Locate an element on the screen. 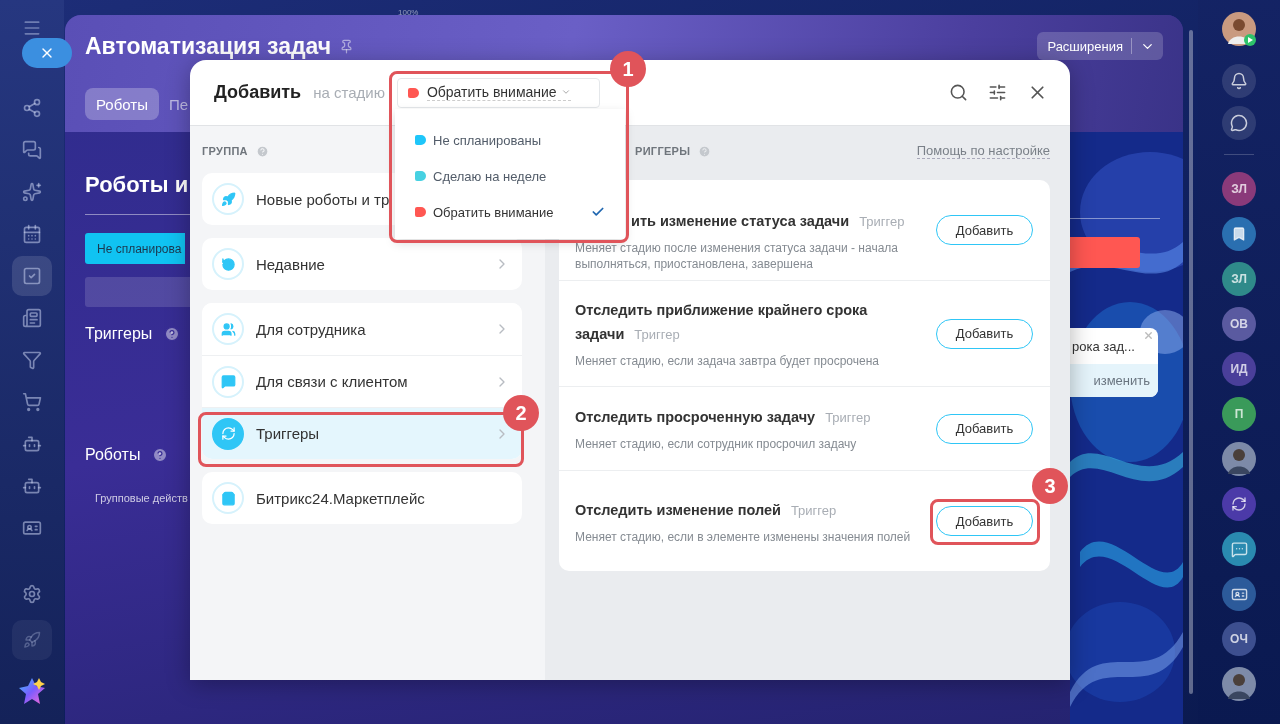  dialog-title: Добавить is located at coordinates (258, 92).